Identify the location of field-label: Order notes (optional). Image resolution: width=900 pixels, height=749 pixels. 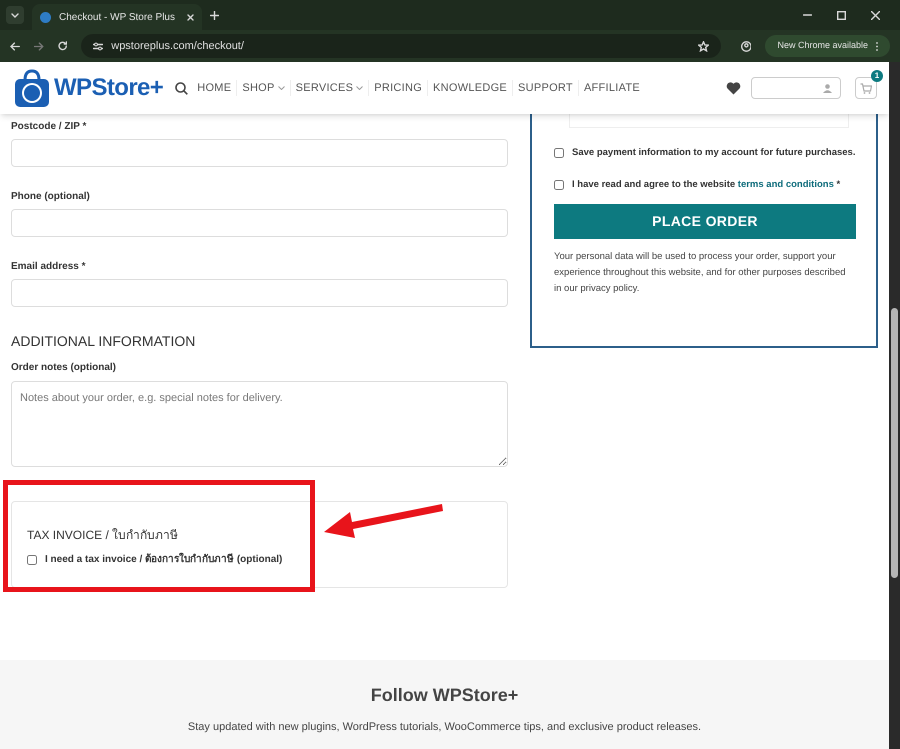
(64, 368).